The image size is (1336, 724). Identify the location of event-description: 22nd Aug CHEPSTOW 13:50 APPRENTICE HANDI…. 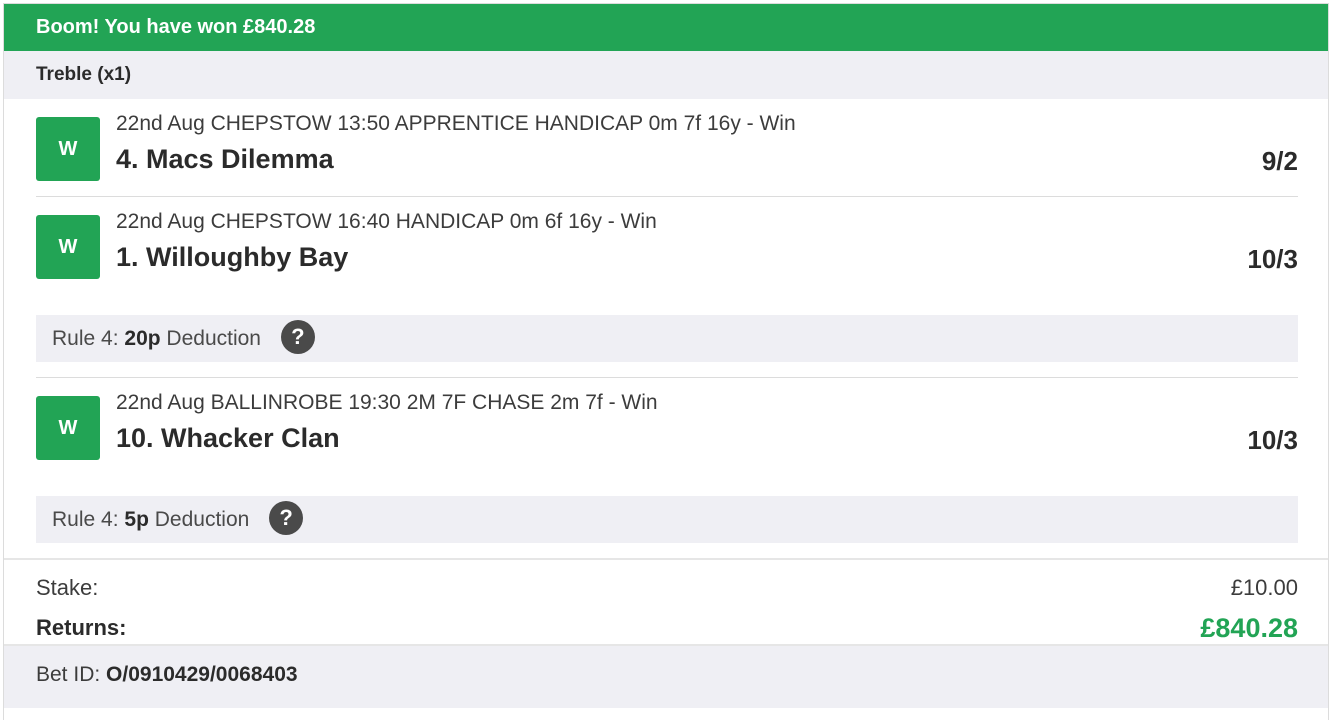
(456, 123).